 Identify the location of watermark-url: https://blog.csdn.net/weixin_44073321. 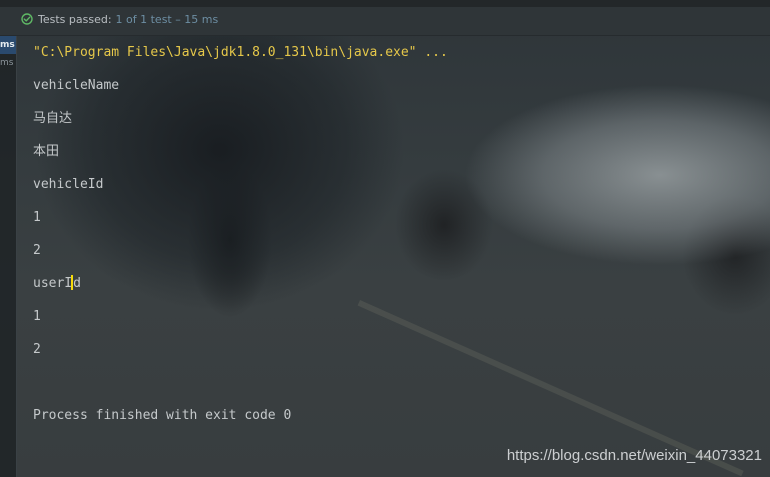
(634, 455).